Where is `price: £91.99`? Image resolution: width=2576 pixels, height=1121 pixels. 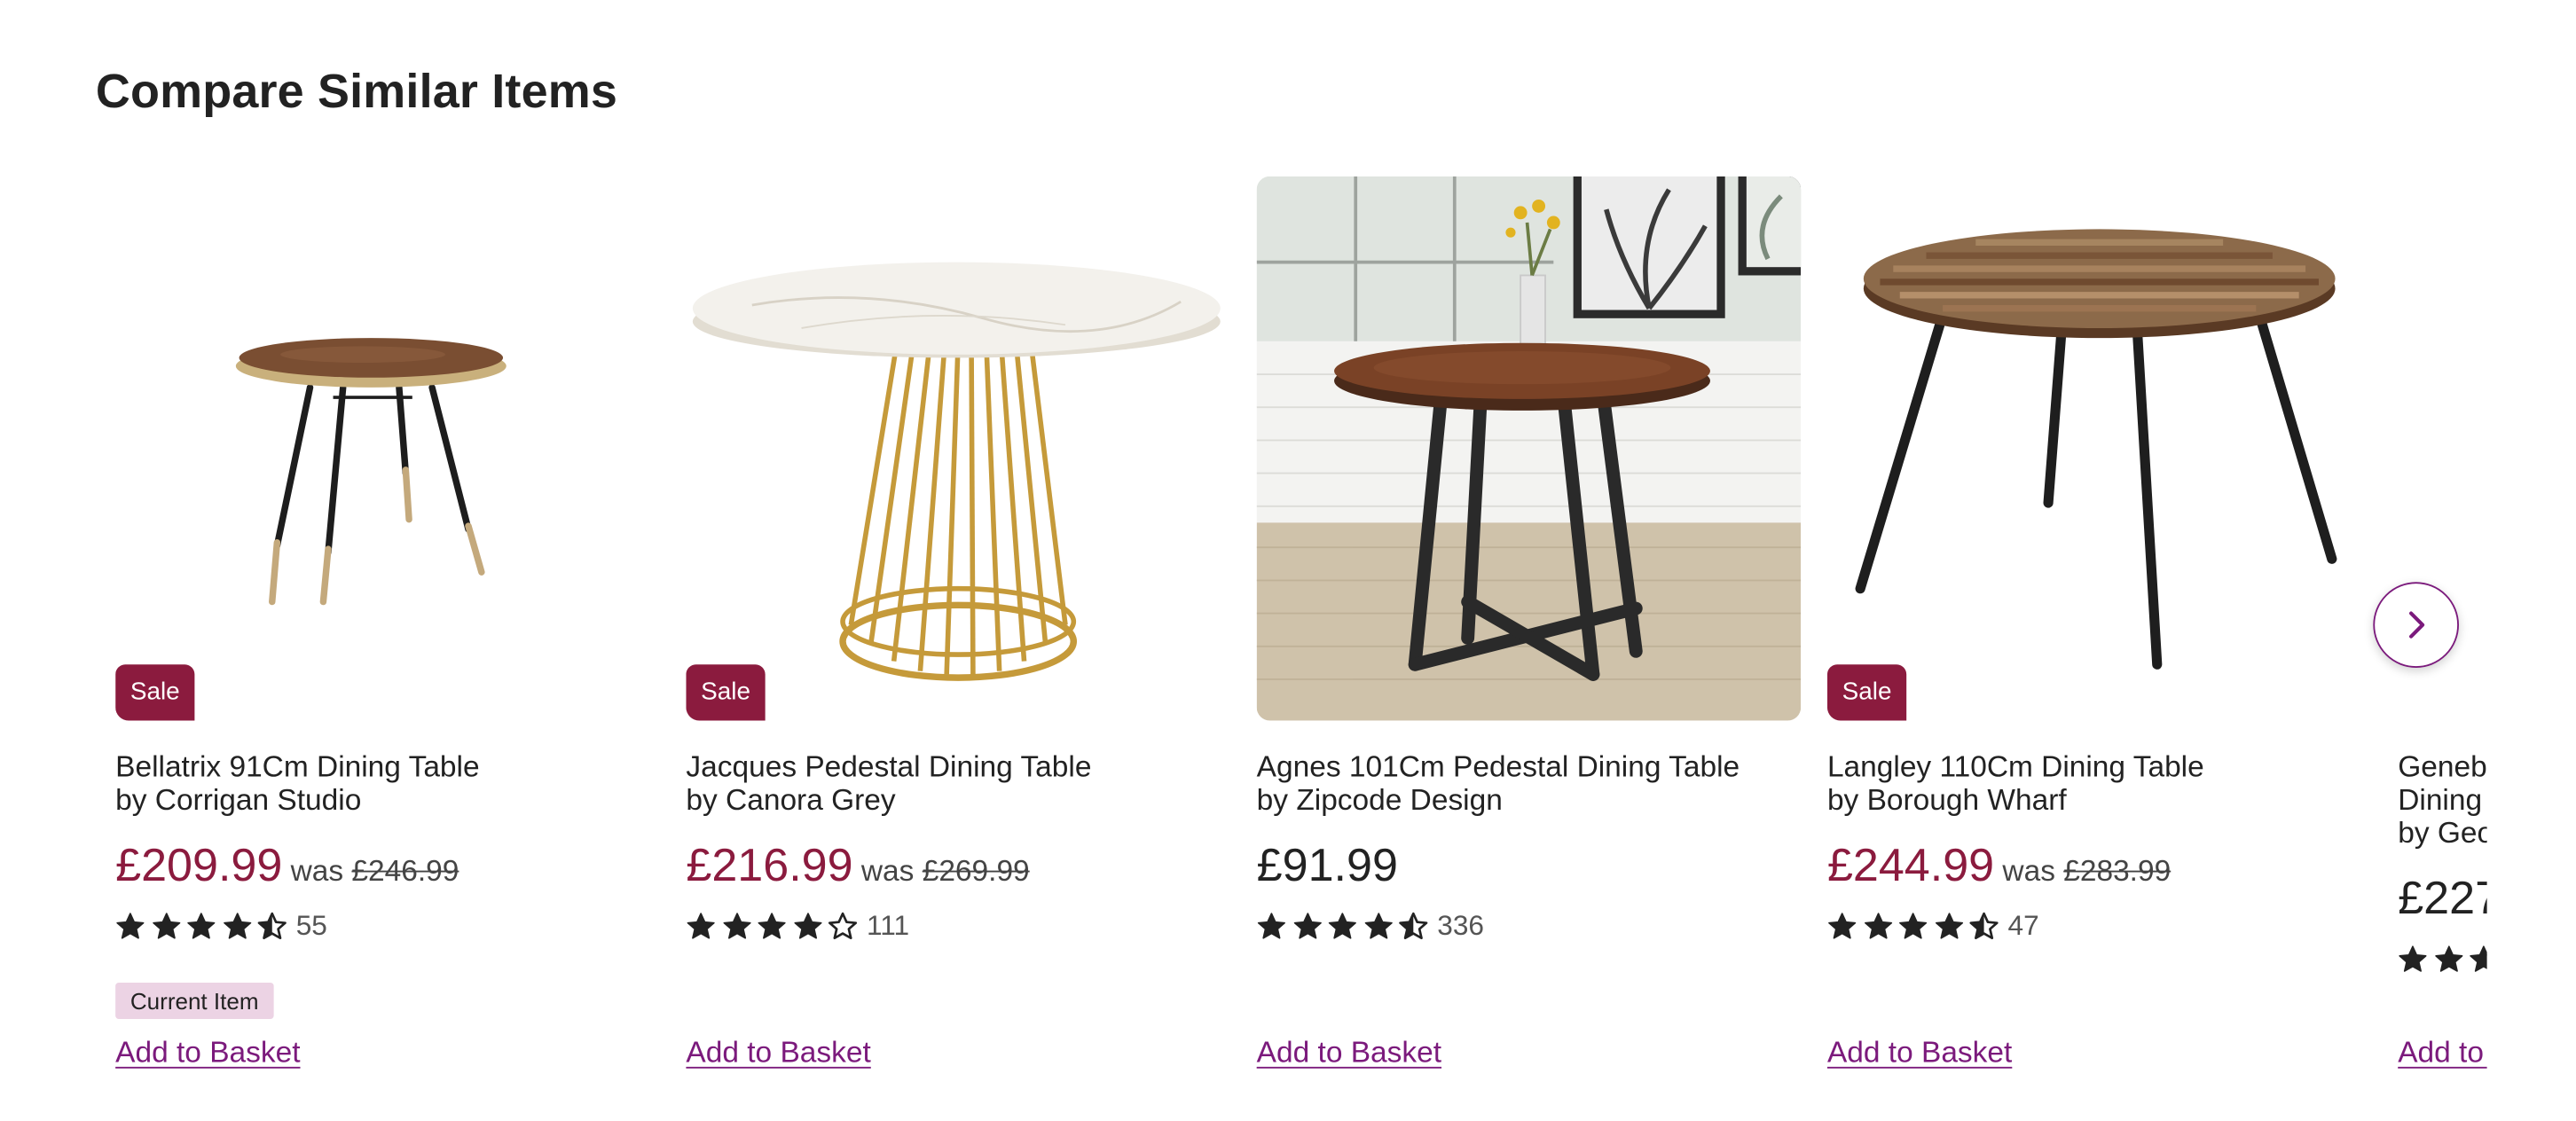 price: £91.99 is located at coordinates (1327, 864).